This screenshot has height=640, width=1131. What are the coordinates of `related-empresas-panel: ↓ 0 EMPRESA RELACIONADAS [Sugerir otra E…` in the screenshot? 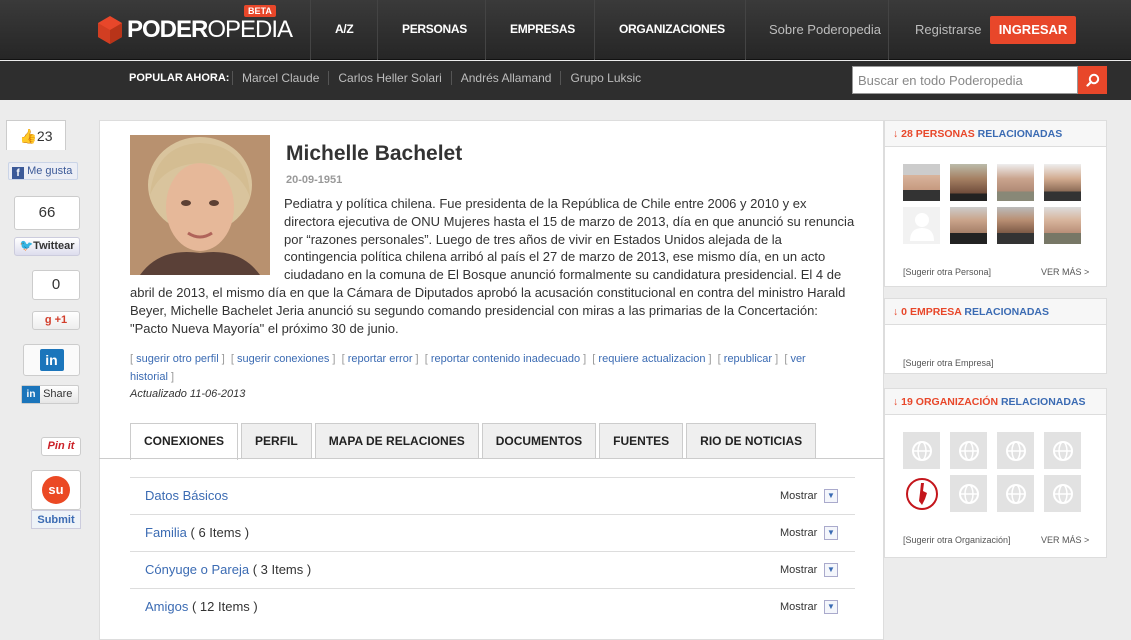 It's located at (995, 336).